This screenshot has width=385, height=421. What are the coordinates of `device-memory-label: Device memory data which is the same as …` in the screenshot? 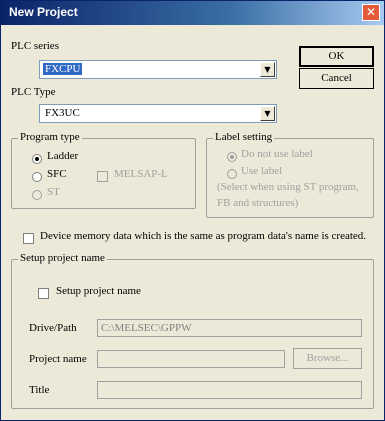 It's located at (203, 236).